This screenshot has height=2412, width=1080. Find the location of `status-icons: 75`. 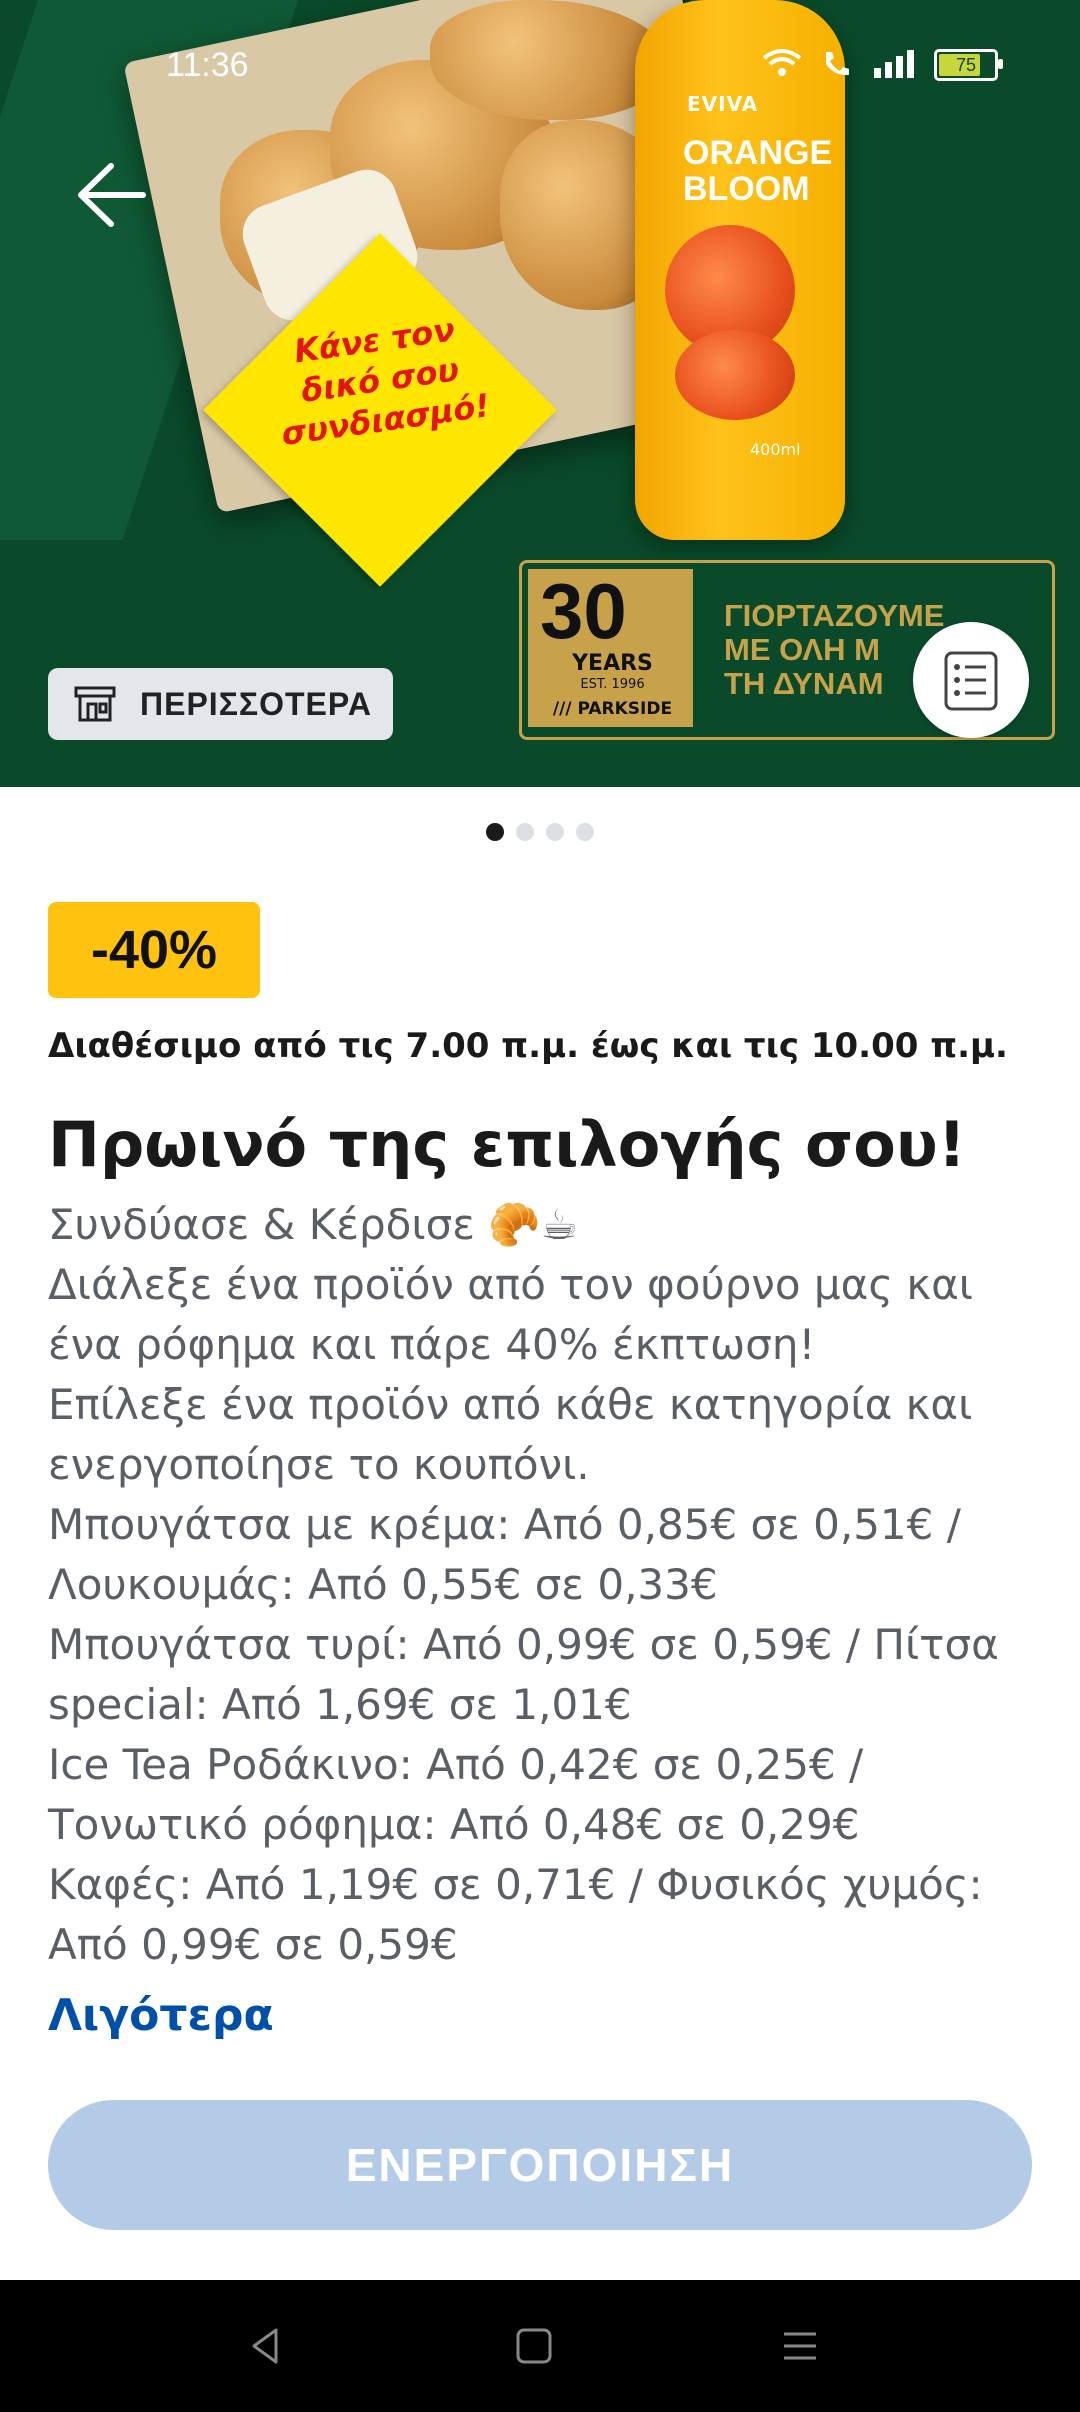

status-icons: 75 is located at coordinates (882, 65).